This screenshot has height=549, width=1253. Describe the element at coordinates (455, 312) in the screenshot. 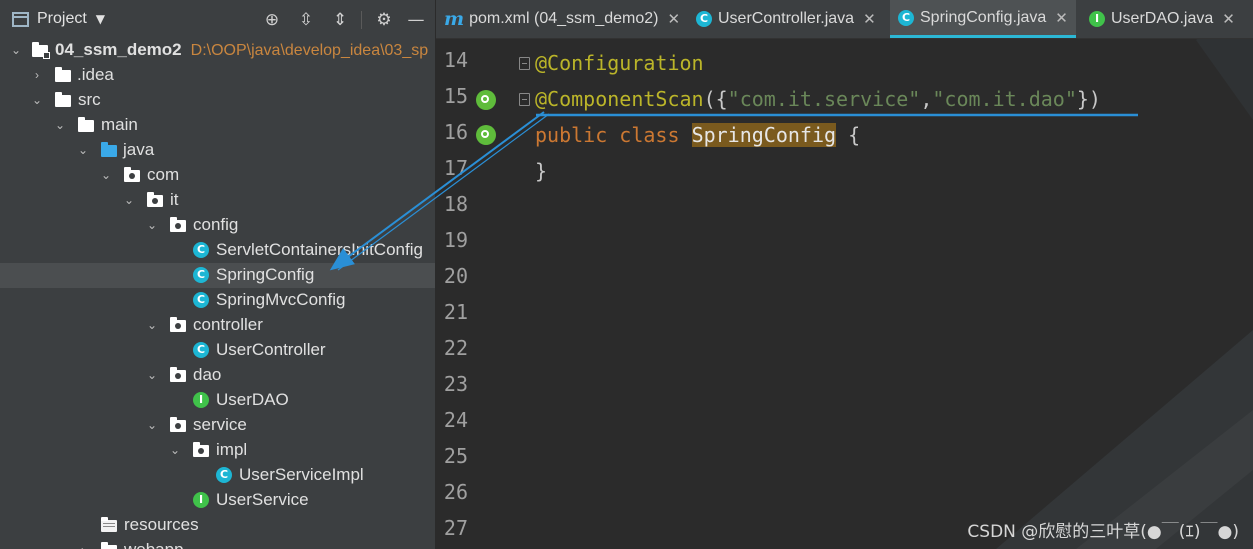

I see `line-number: 21` at that location.